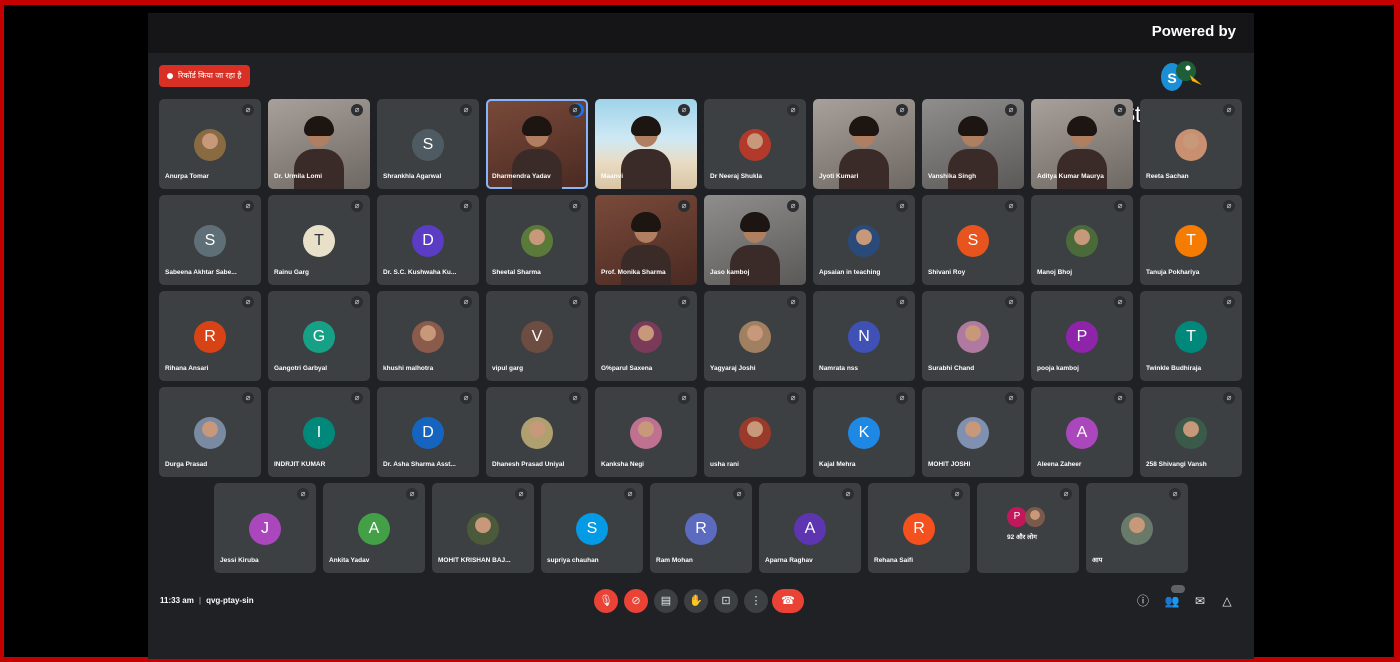  Describe the element at coordinates (1082, 336) in the screenshot. I see `participant-tile: P ⌀ pooja kamboj` at that location.